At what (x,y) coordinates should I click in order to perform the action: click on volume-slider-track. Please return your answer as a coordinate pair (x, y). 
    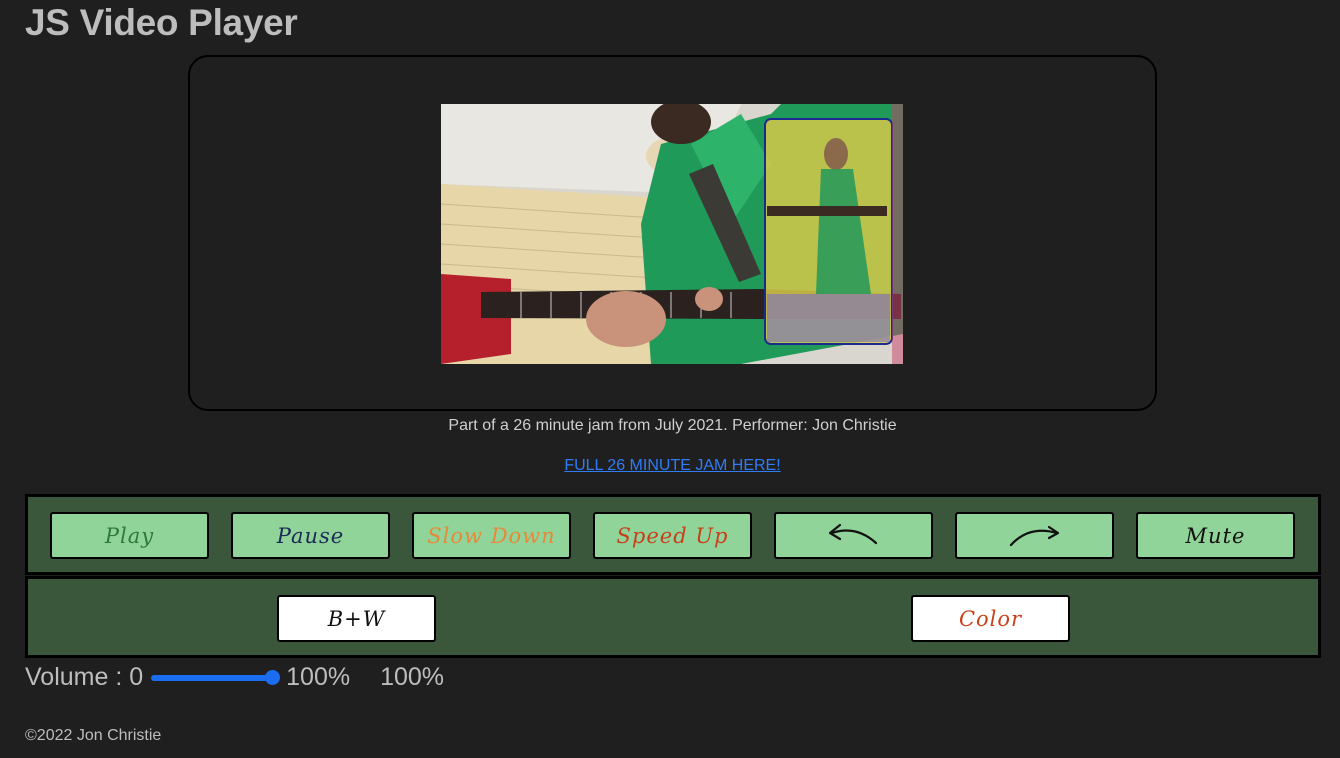
    Looking at the image, I should click on (215, 678).